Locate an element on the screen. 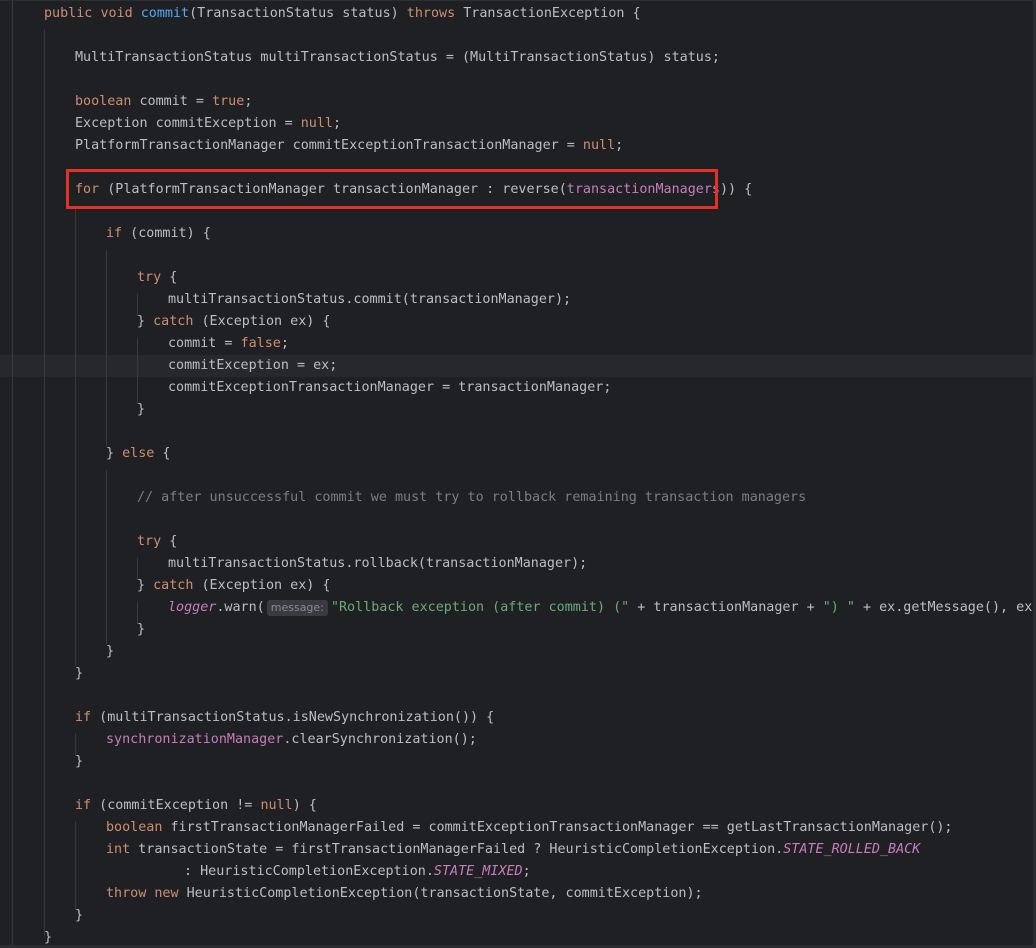  code-line: Exception commitException = null; is located at coordinates (208, 123).